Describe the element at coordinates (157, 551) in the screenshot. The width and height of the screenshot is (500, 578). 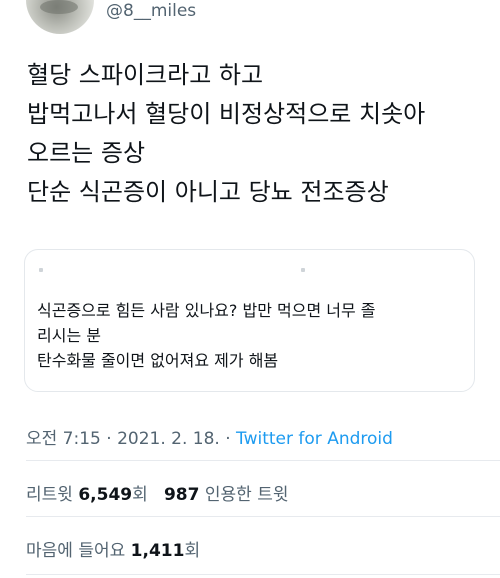
I see `likes-count: 1,411` at that location.